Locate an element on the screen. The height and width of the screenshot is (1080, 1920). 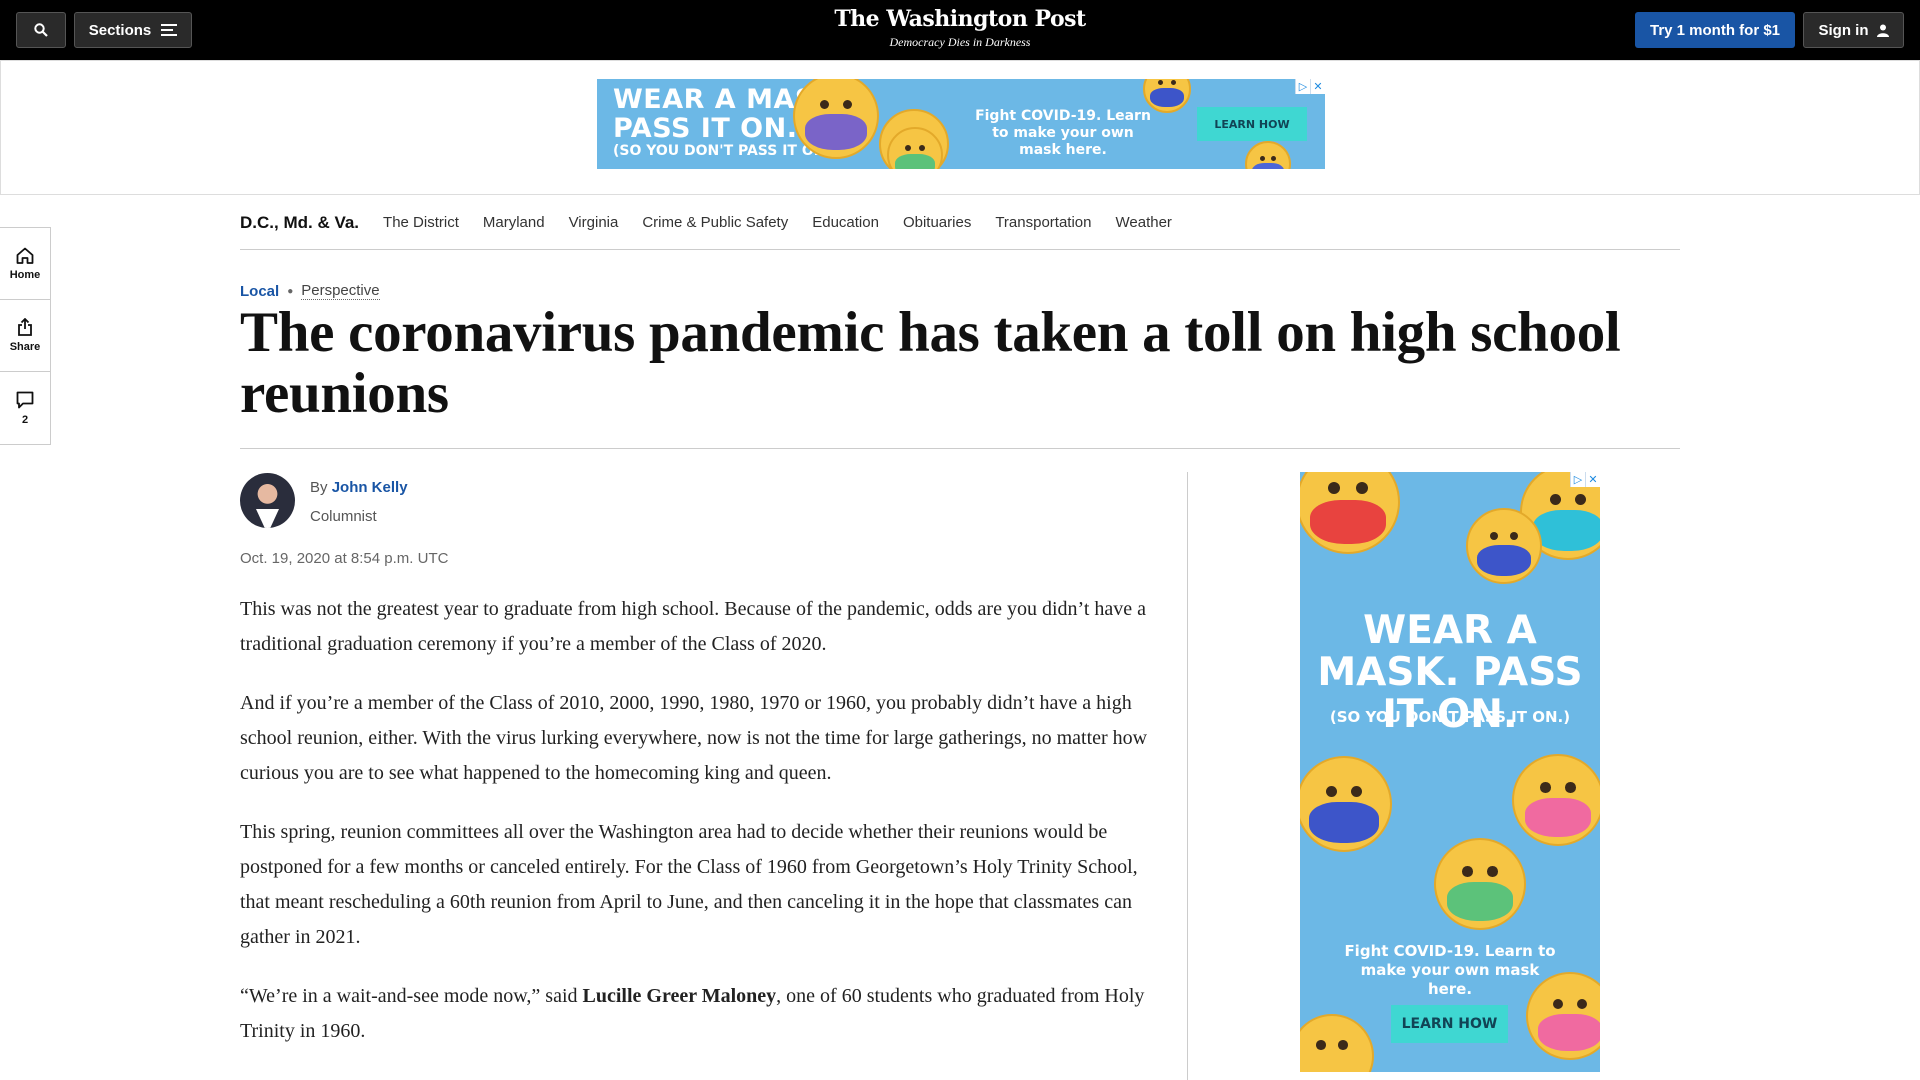
sign-in-button: Sign in is located at coordinates (1853, 30).